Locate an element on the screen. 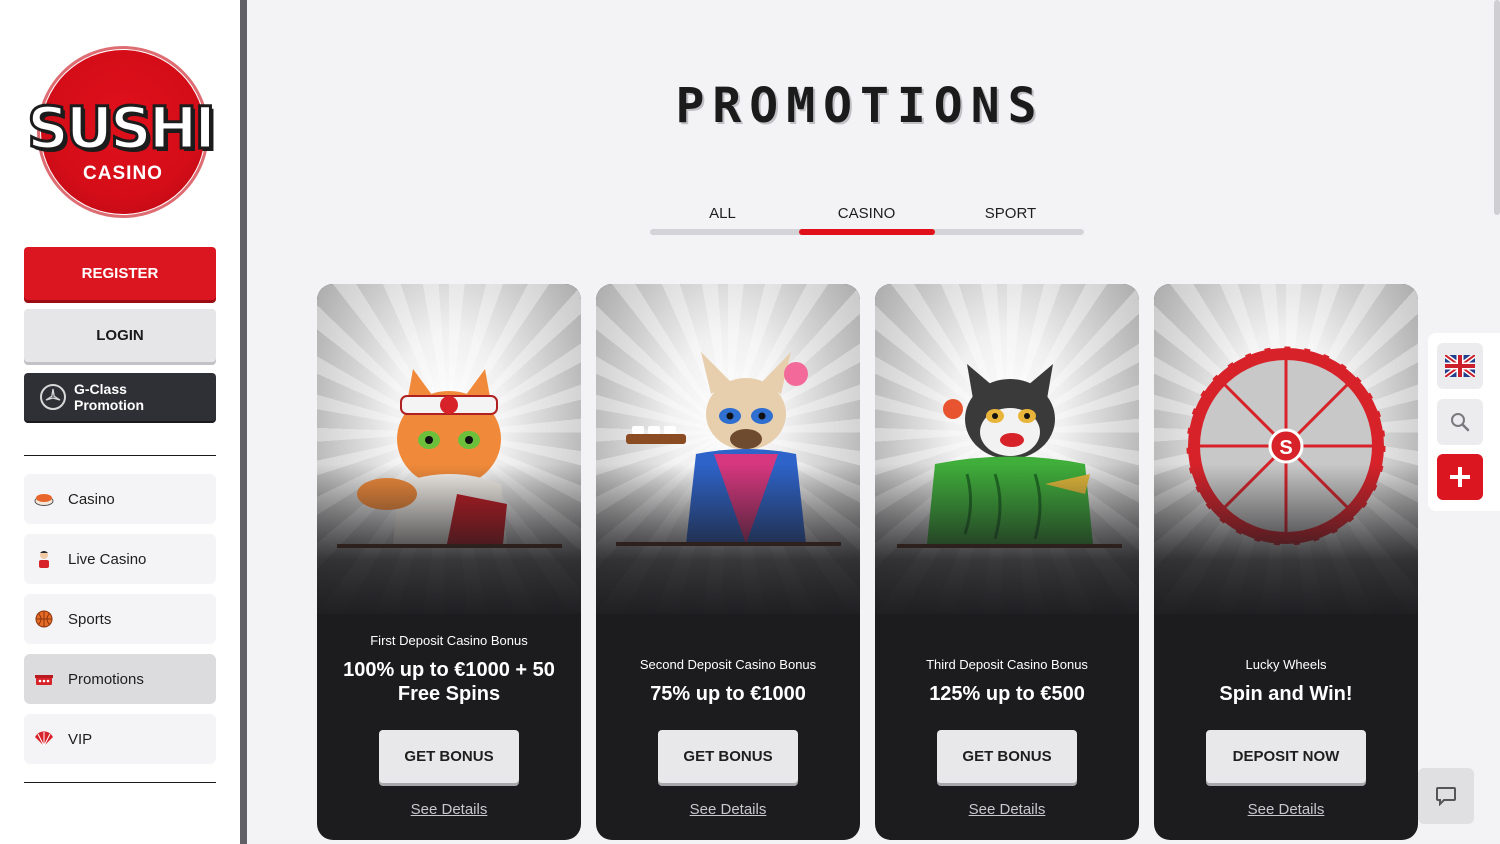  dealer-icon is located at coordinates (44, 559).